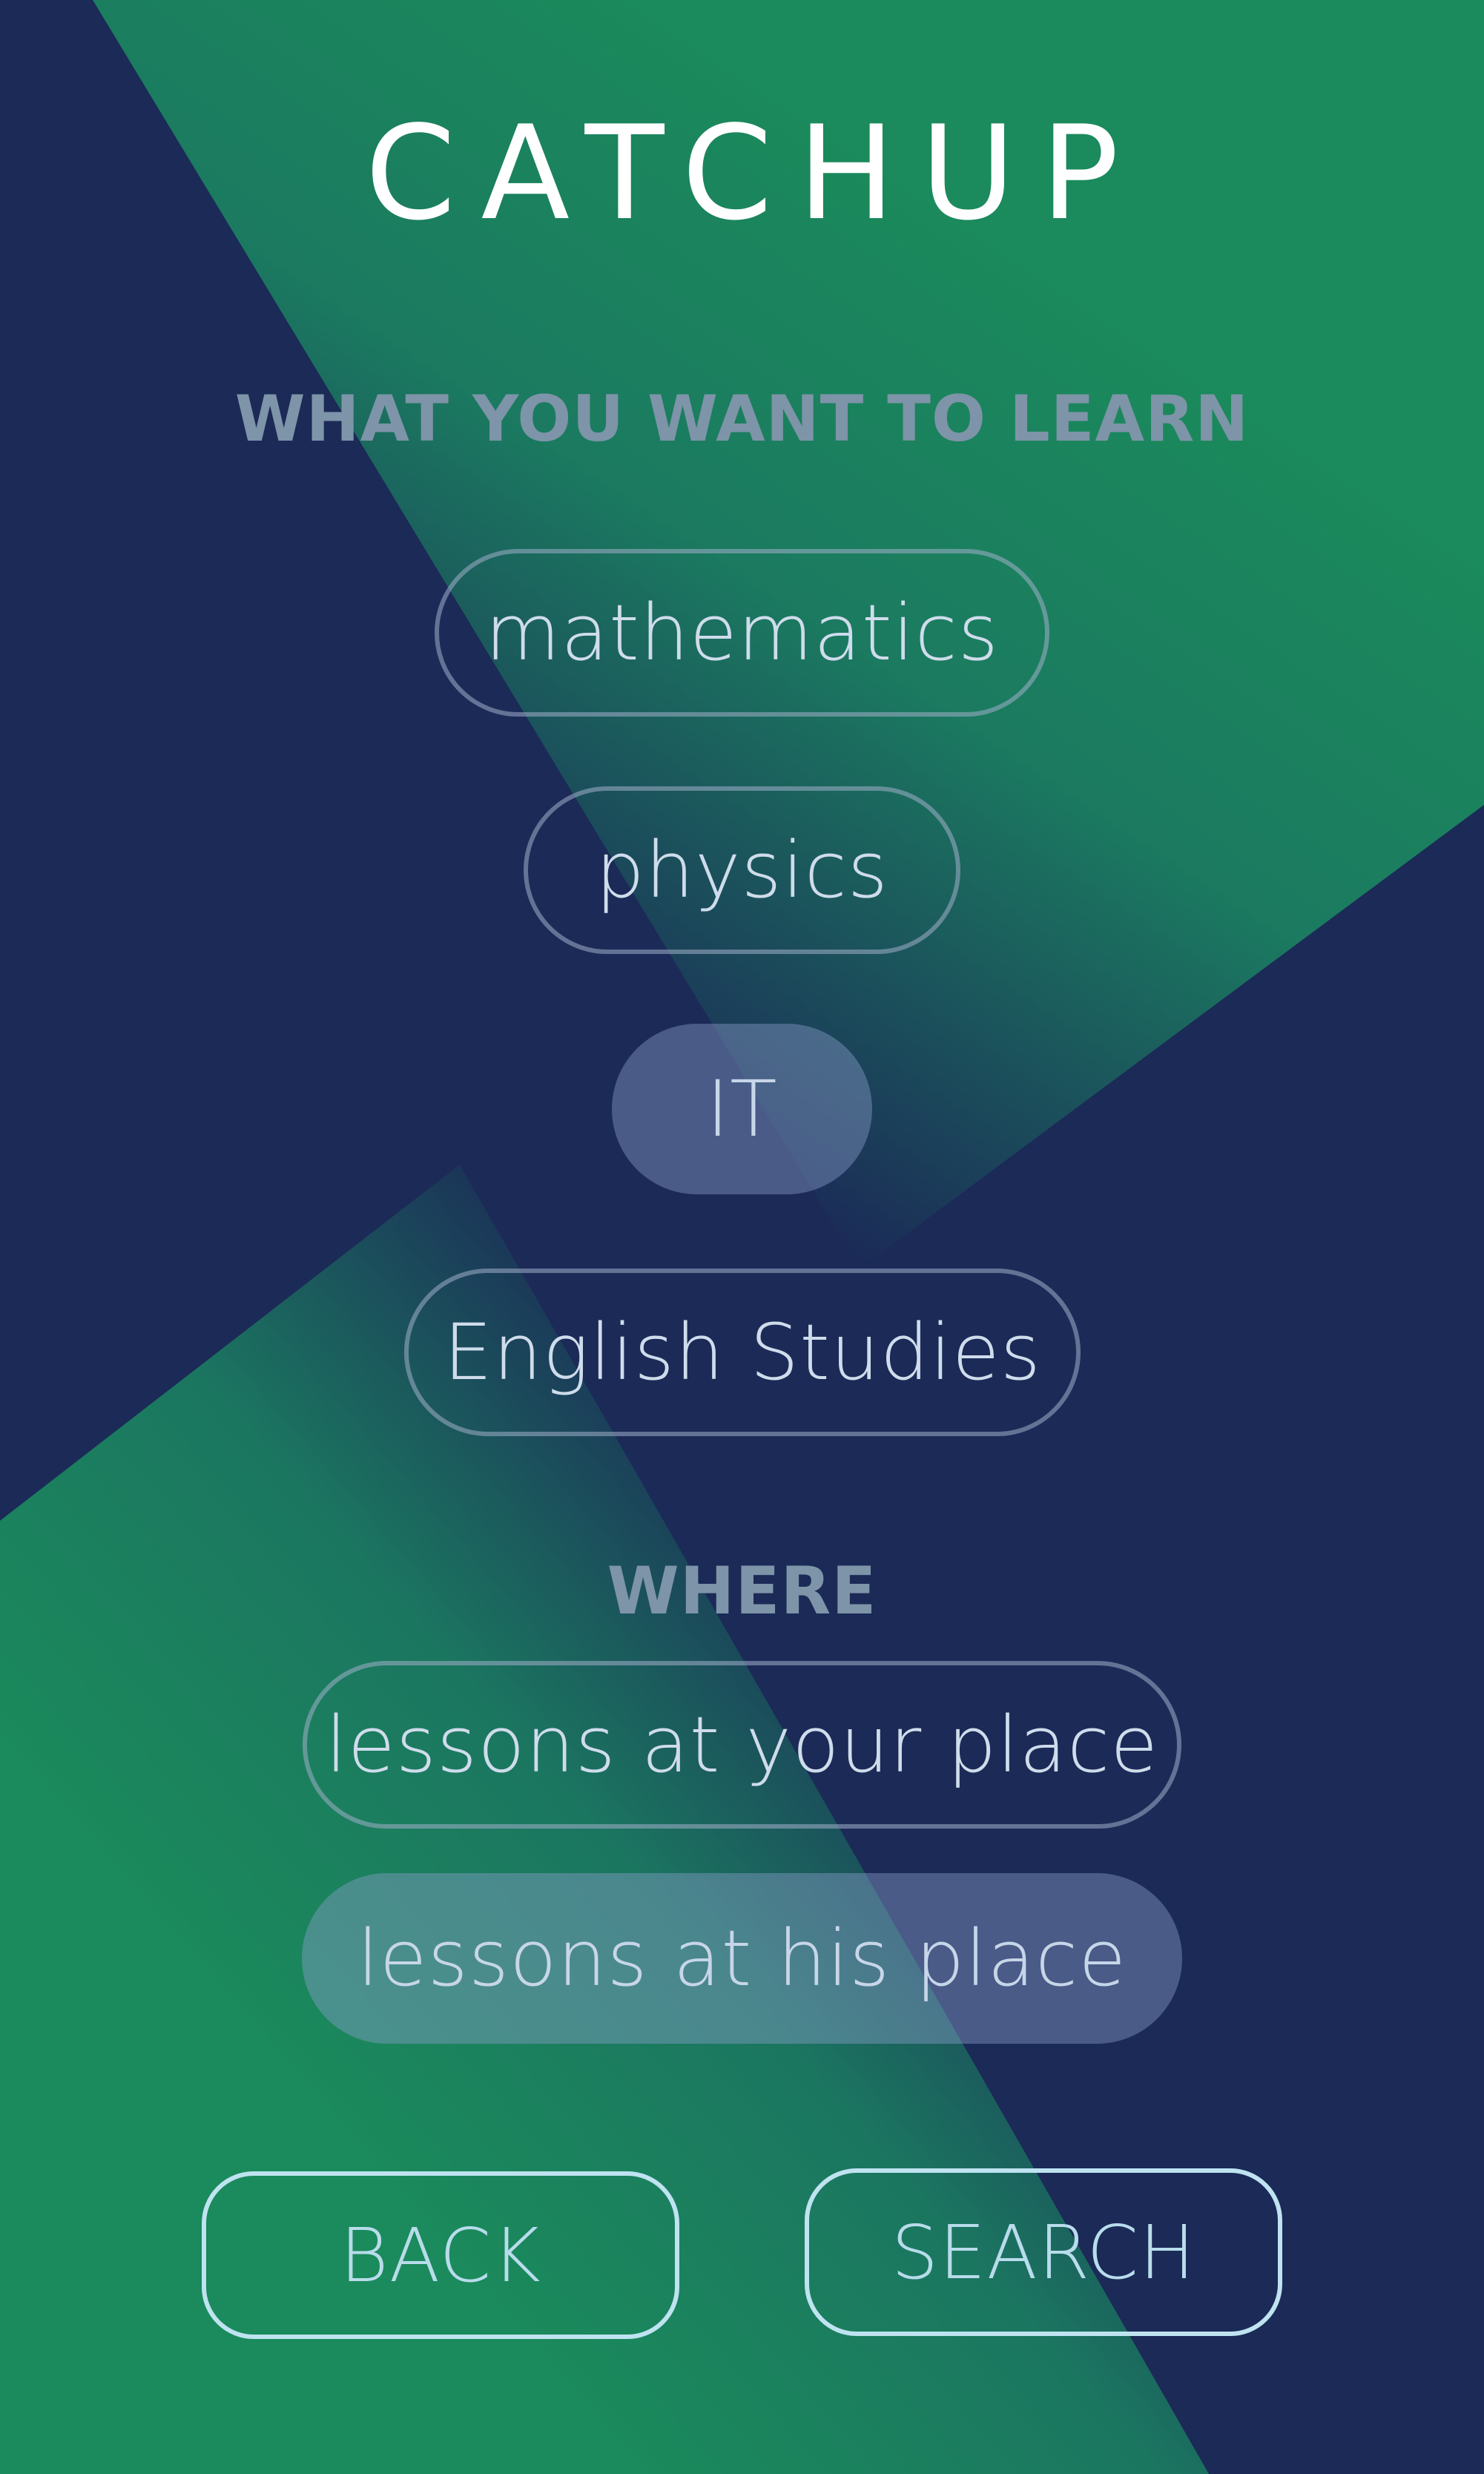 The width and height of the screenshot is (1484, 2474). What do you see at coordinates (742, 1591) in the screenshot?
I see `where-section-title: WHERE` at bounding box center [742, 1591].